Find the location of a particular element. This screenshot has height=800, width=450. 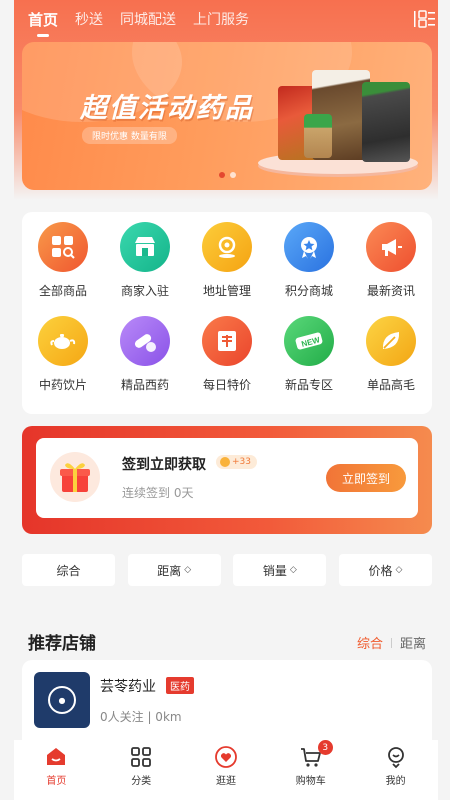

store-card: ● 芸苓药业 医药 0人关注 | 0km is located at coordinates (227, 700).